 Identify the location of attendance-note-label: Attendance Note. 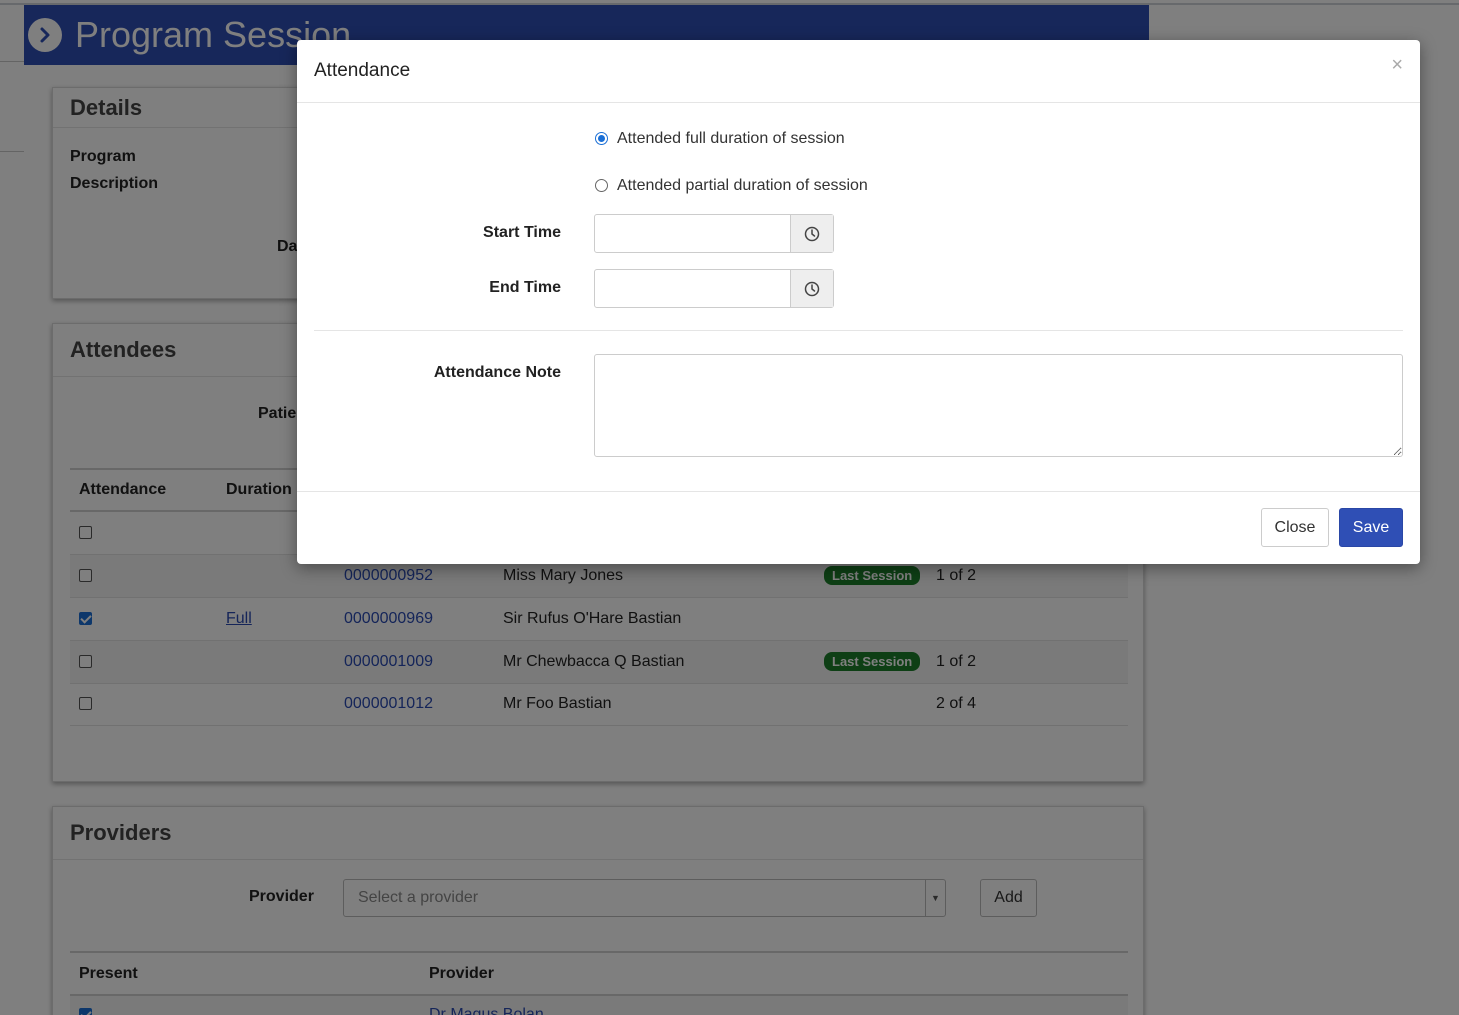
(497, 372).